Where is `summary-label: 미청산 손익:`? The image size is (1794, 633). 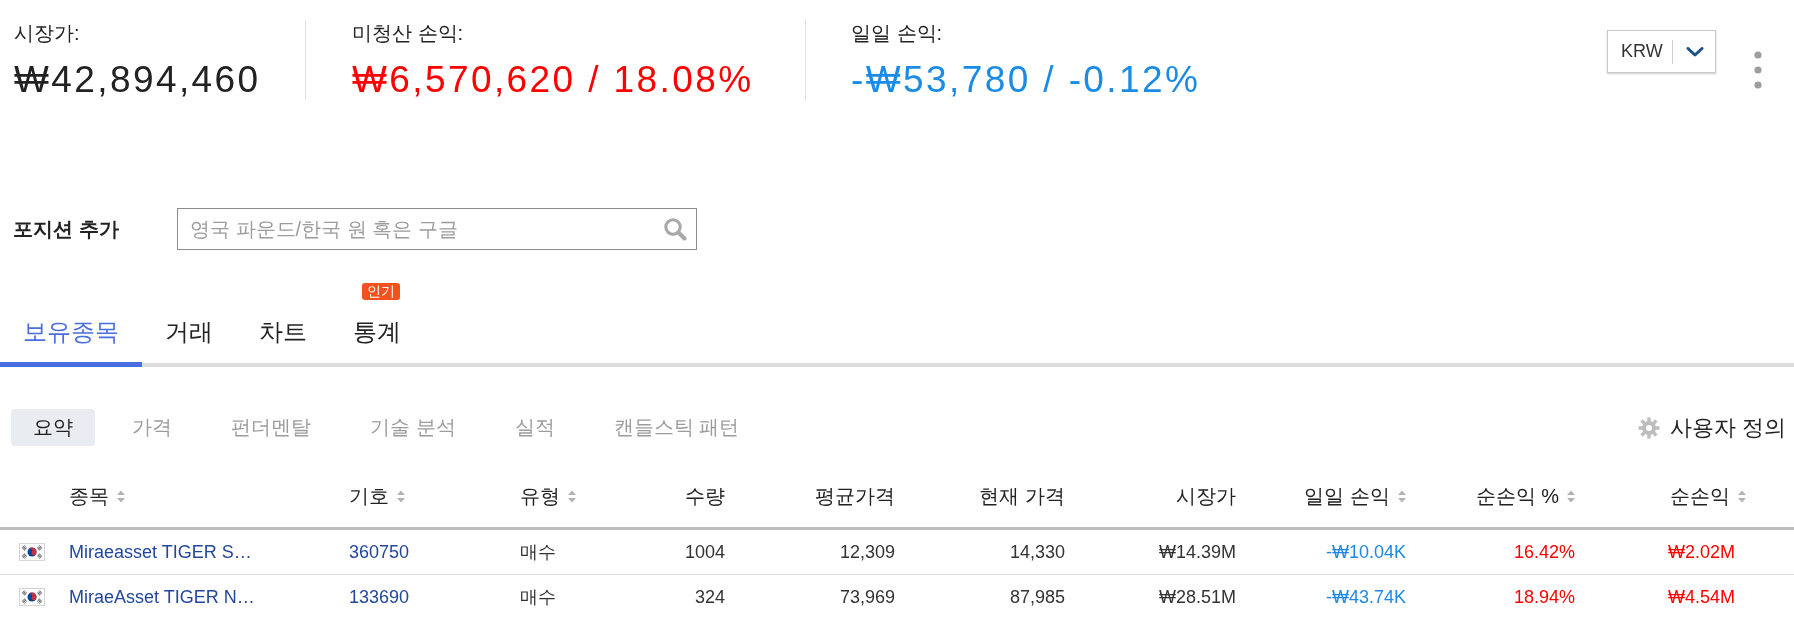
summary-label: 미청산 손익: is located at coordinates (408, 33).